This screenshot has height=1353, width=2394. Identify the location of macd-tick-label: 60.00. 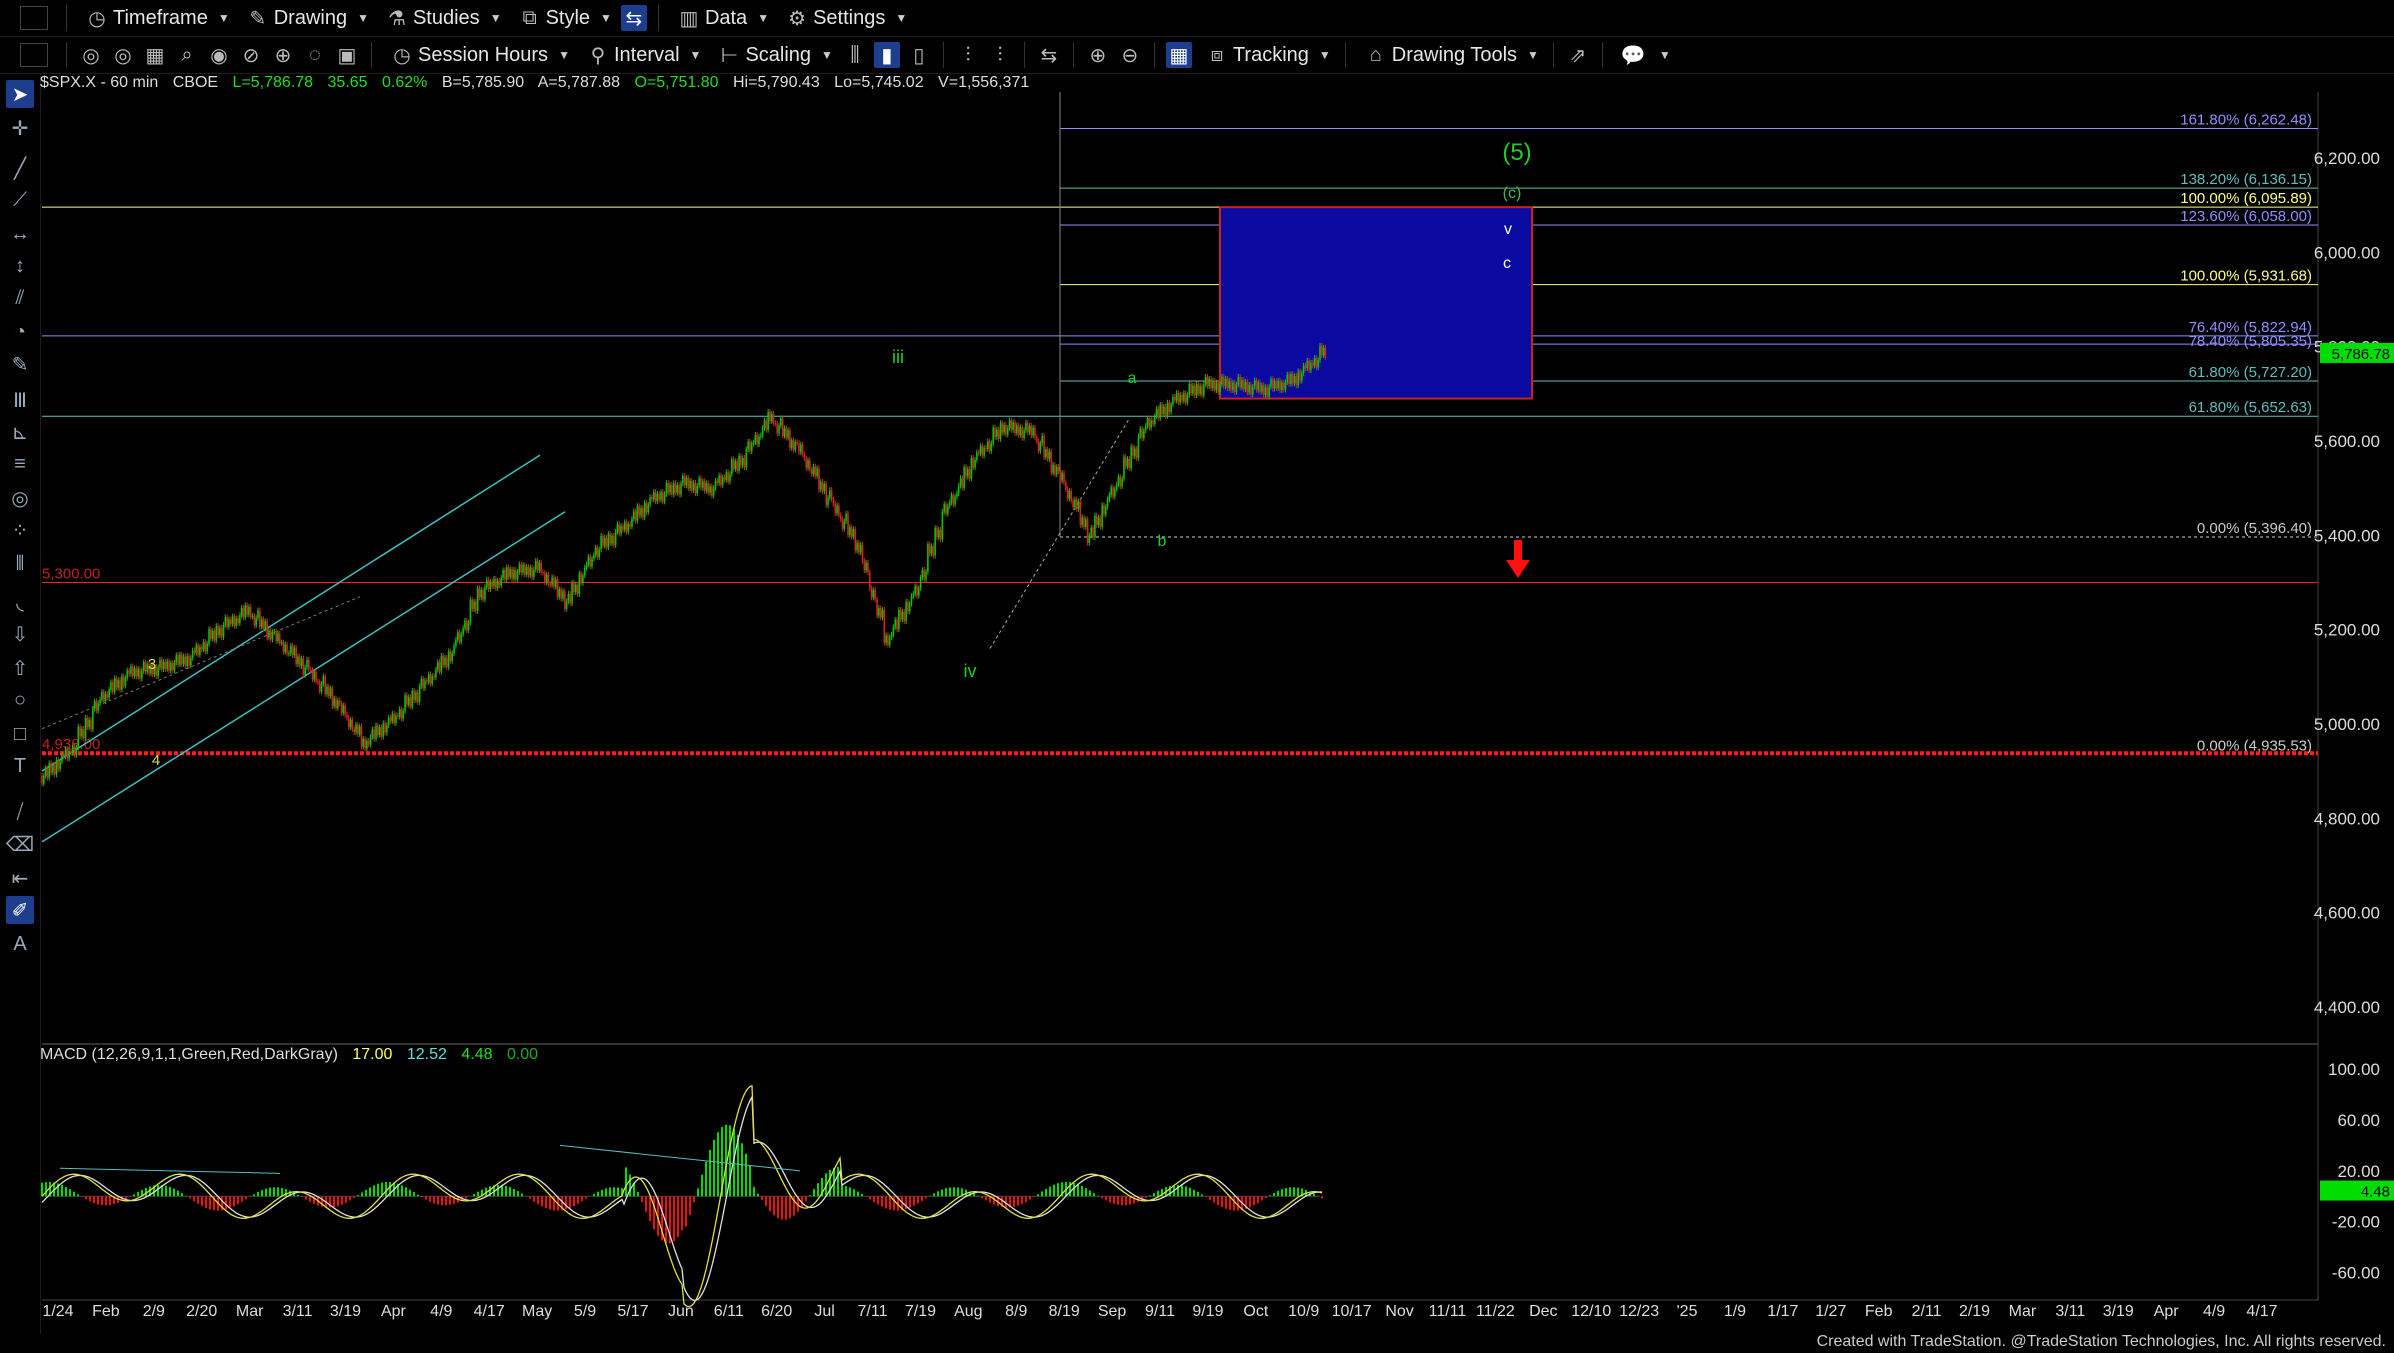
(2358, 1120).